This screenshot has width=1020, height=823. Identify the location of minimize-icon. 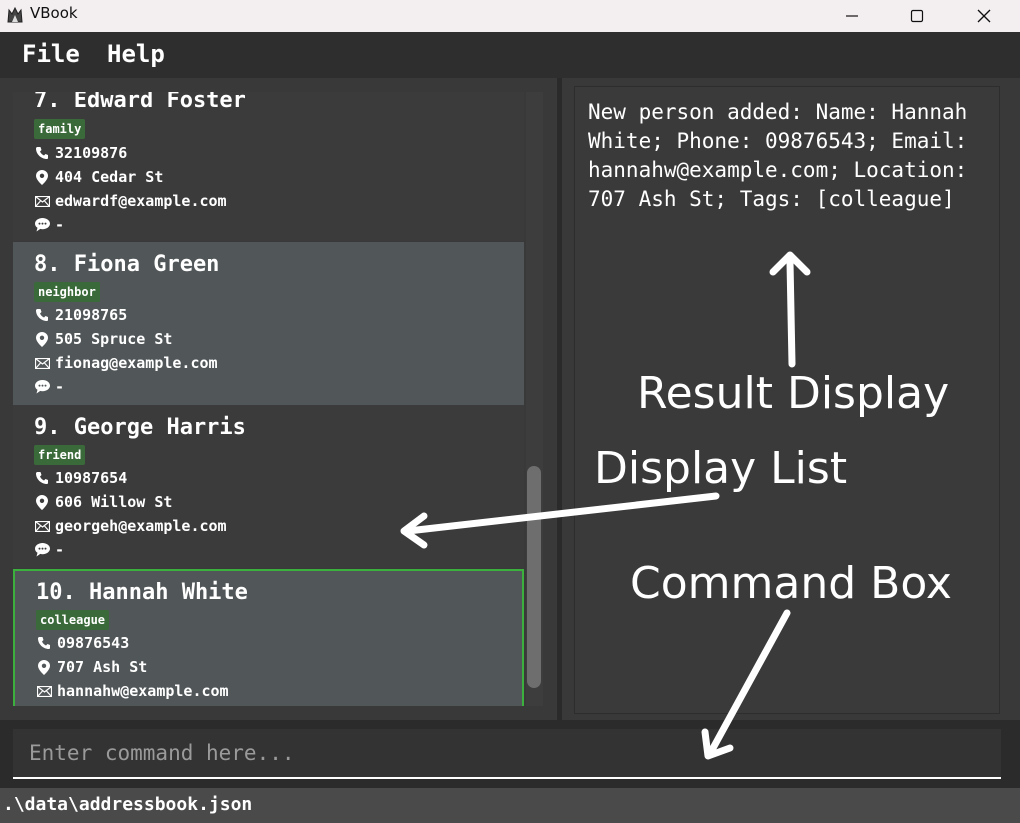
(852, 16).